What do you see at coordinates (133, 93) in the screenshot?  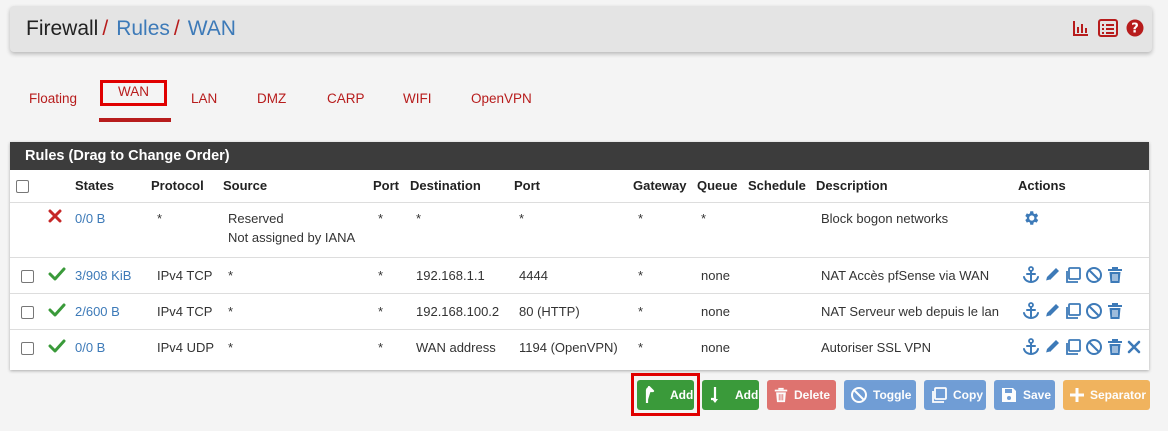 I see `tab-wan: WAN` at bounding box center [133, 93].